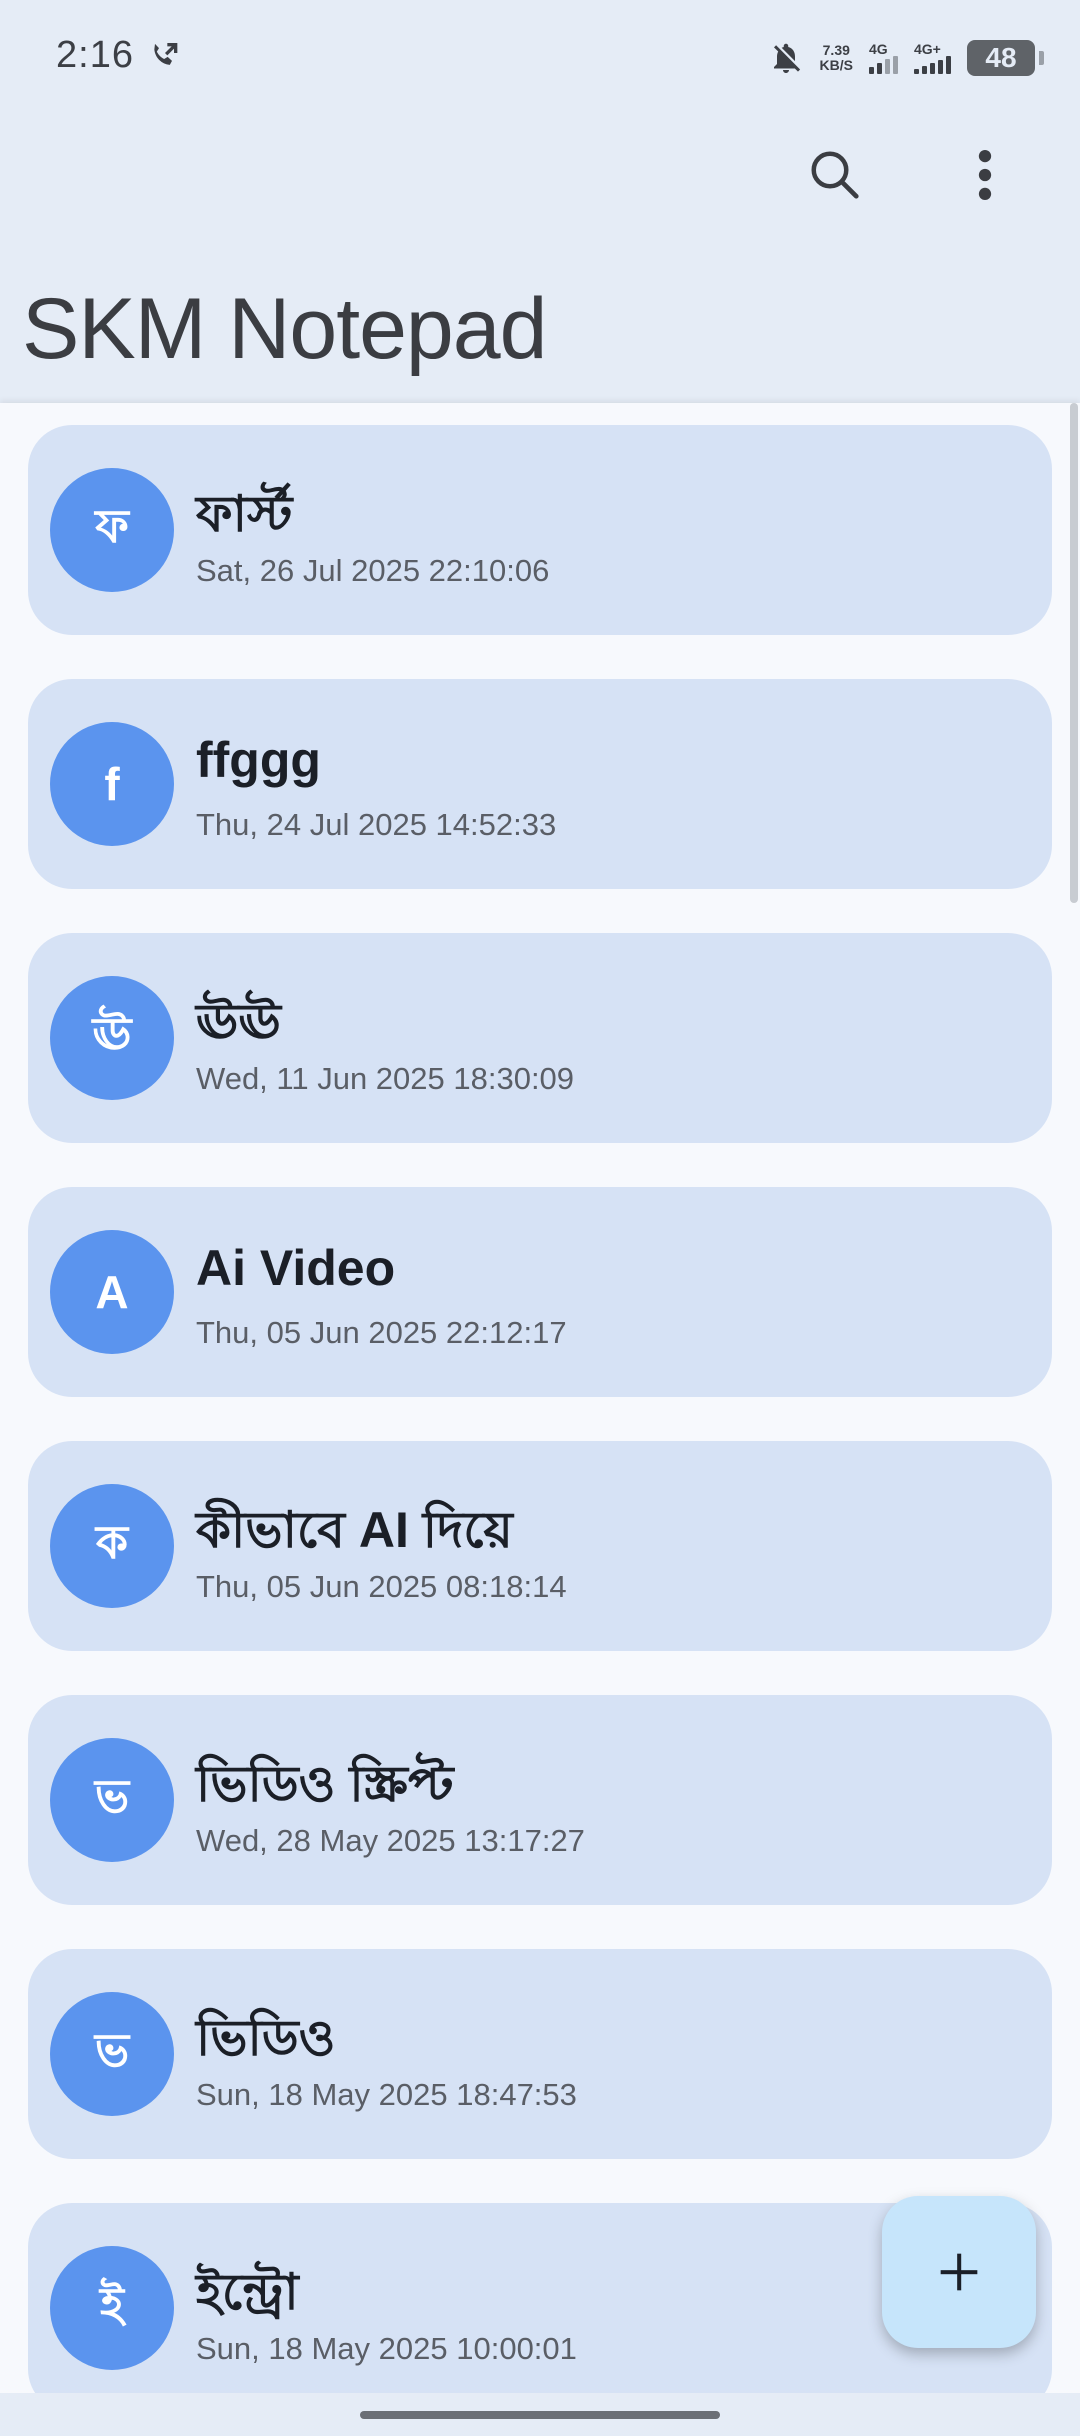  Describe the element at coordinates (540, 1292) in the screenshot. I see `note-card: A Ai Video Thu, 05 Jun 2025 22:12:17` at that location.